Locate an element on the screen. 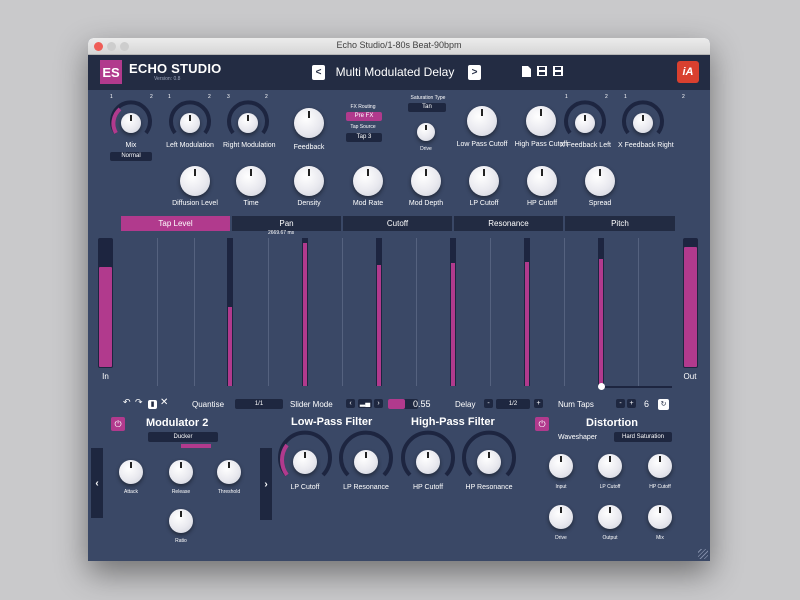 The width and height of the screenshot is (800, 600). modulator-prev-button: ‹ is located at coordinates (97, 483).